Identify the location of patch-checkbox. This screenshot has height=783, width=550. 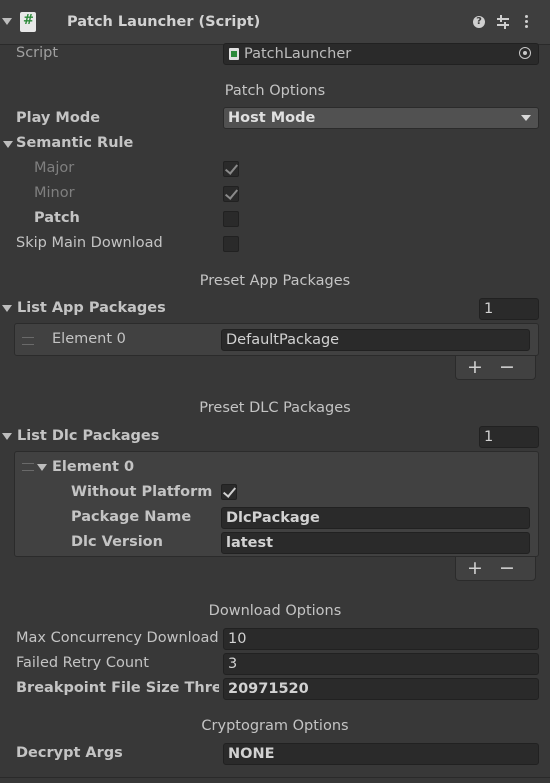
(231, 219).